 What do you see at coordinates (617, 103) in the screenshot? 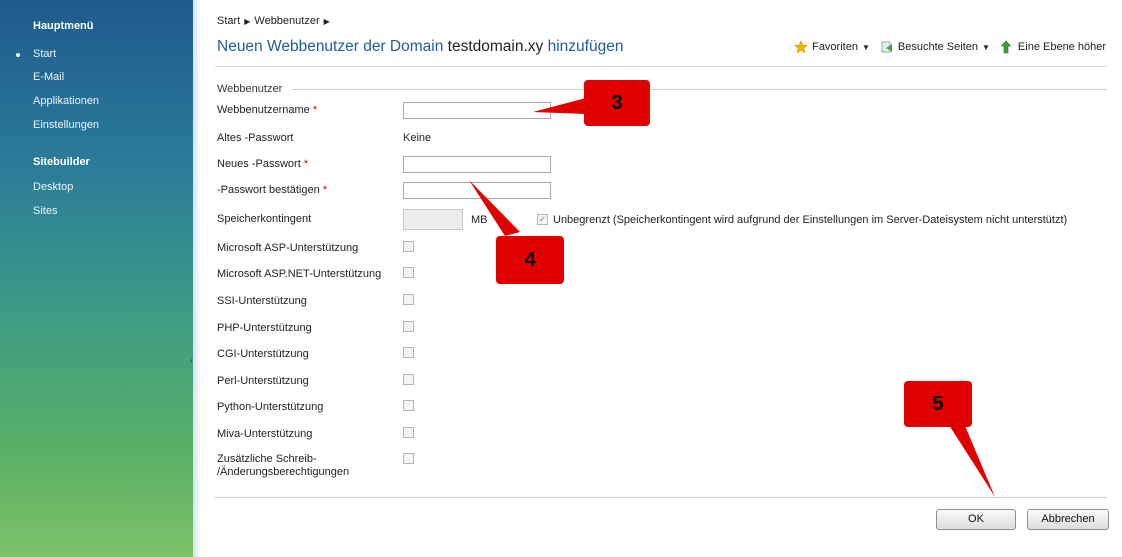
I see `callout-3: 3` at bounding box center [617, 103].